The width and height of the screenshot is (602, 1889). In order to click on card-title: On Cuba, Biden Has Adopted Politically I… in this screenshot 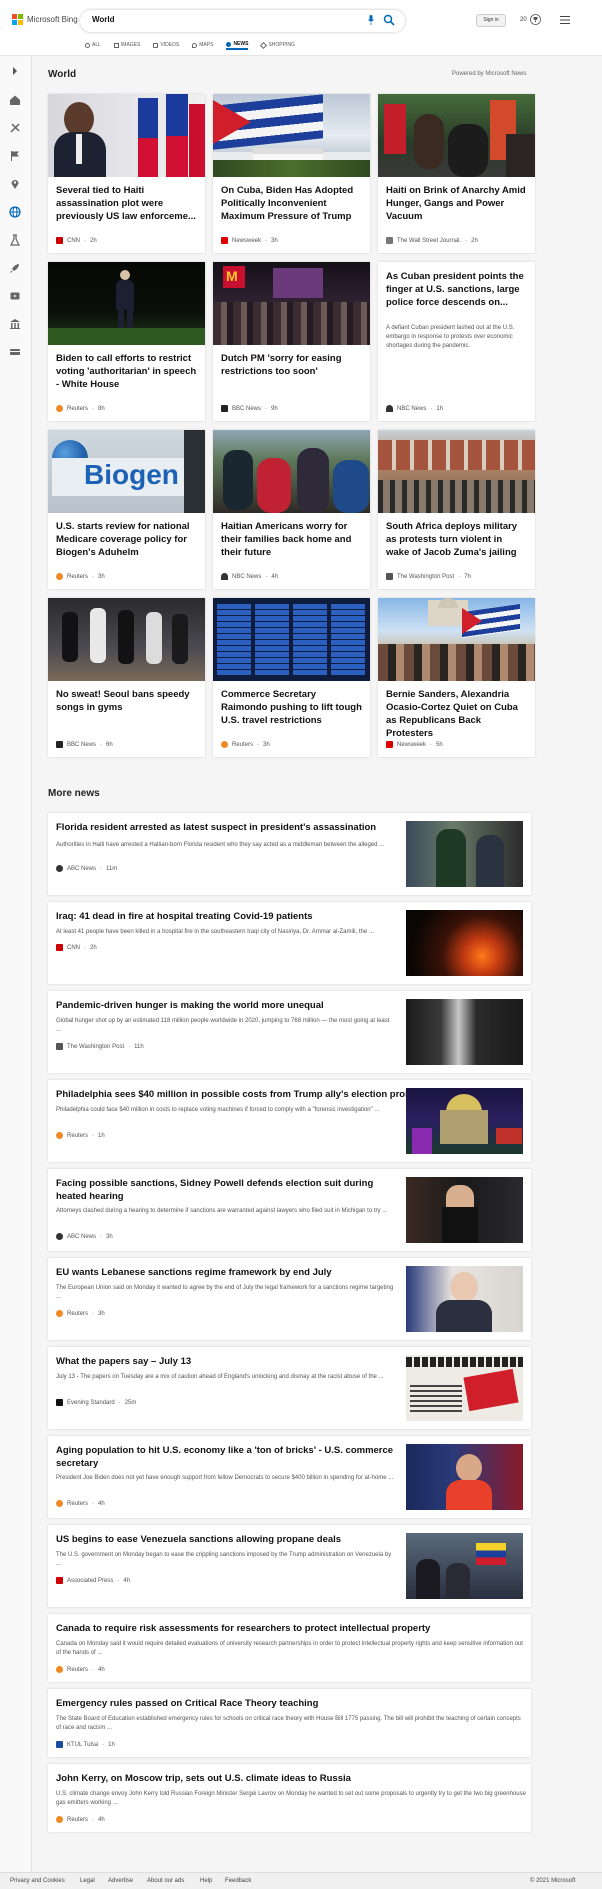, I will do `click(291, 203)`.